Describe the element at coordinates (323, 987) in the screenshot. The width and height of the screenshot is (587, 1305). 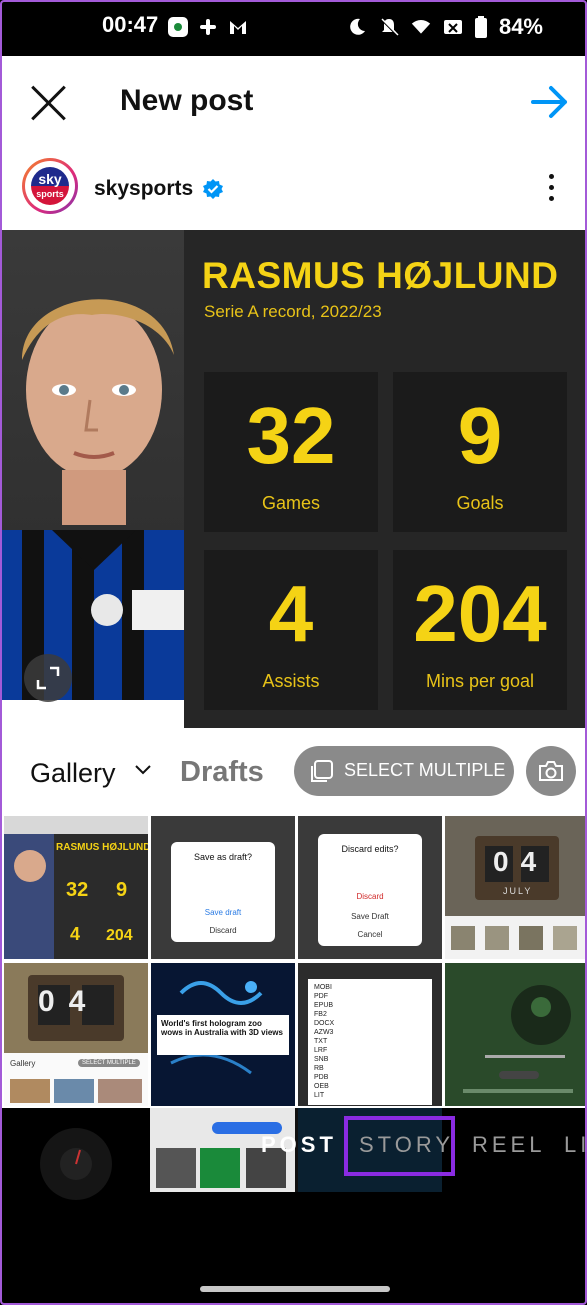
I see `file-type-item: MOBI` at that location.